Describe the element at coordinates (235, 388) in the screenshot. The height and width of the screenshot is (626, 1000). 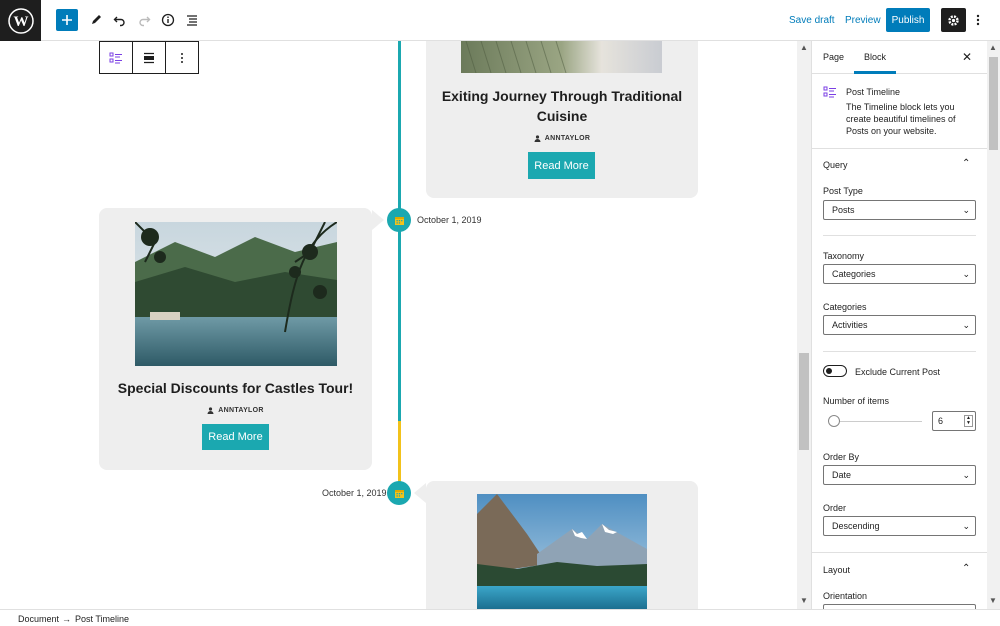
I see `post-title: Special Discounts for Castles Tour!` at that location.